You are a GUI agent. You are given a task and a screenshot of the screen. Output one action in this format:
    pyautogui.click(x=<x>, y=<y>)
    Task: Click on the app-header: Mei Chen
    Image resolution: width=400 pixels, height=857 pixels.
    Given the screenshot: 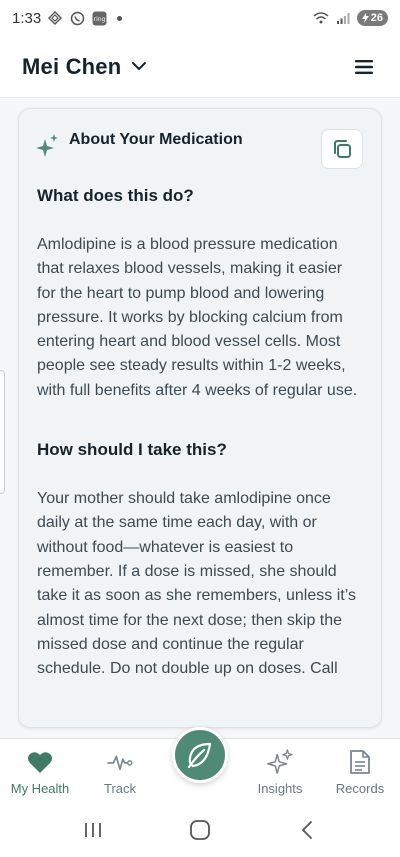 What is the action you would take?
    pyautogui.click(x=200, y=67)
    